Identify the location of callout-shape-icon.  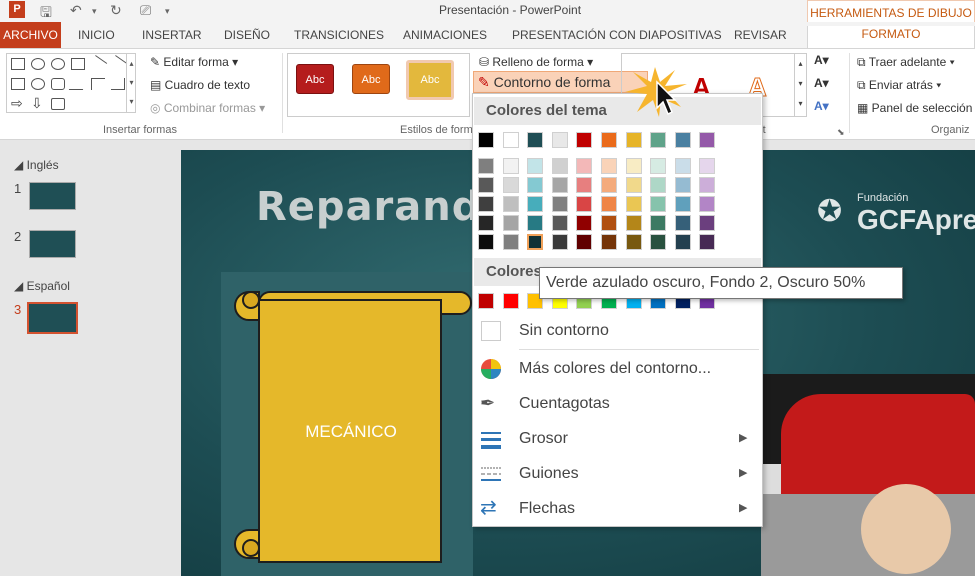
(58, 104).